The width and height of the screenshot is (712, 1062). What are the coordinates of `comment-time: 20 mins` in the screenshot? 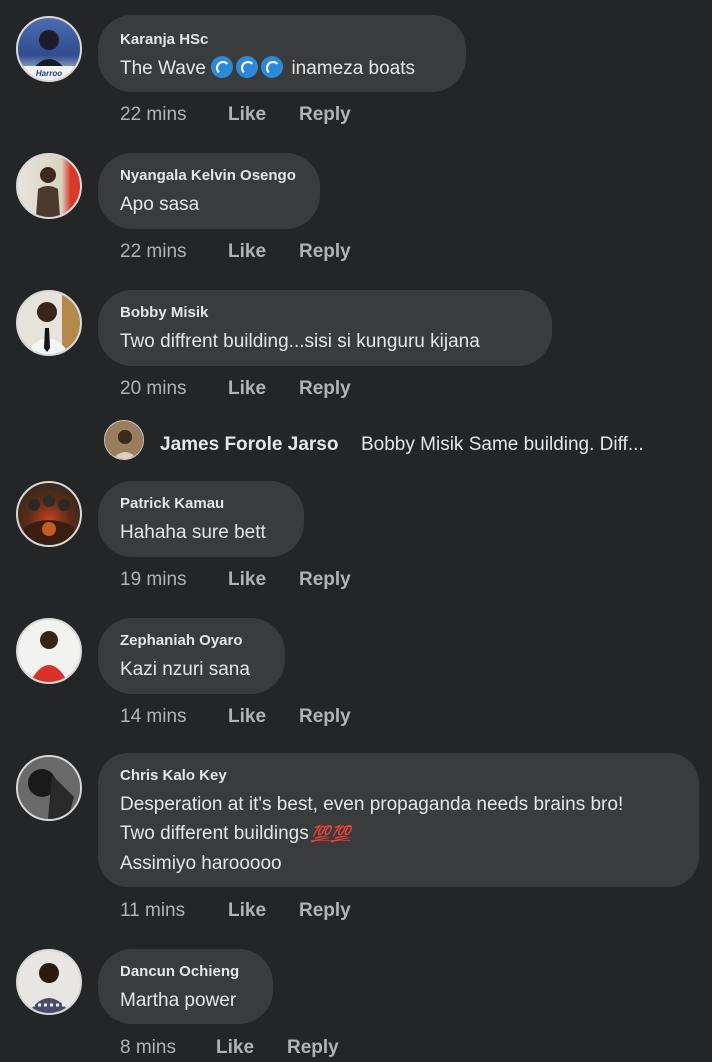 It's located at (153, 389).